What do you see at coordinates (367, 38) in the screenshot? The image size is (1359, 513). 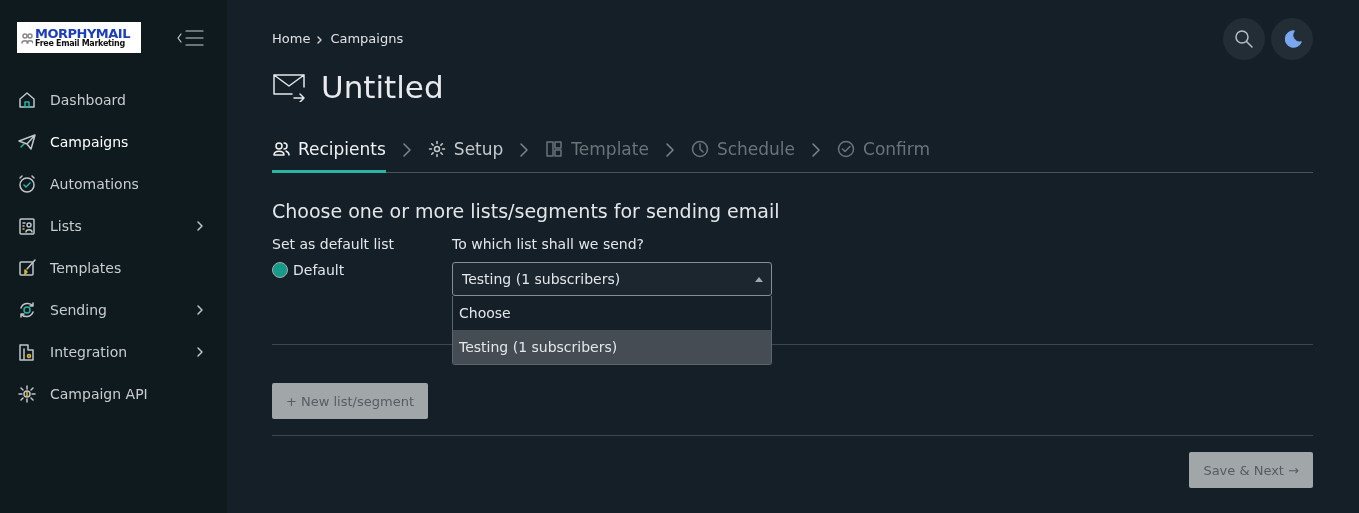 I see `breadcrumb-link: Campaigns` at bounding box center [367, 38].